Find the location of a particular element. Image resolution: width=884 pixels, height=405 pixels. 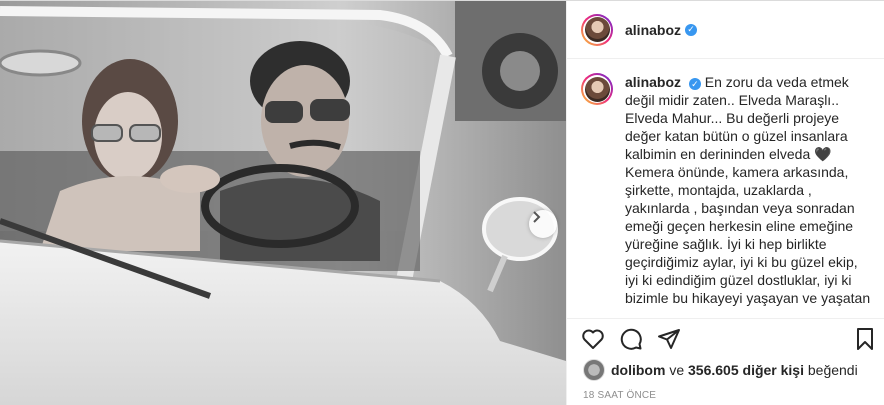

caption-line: değer katan bütün o güzel insanlara is located at coordinates (736, 136).